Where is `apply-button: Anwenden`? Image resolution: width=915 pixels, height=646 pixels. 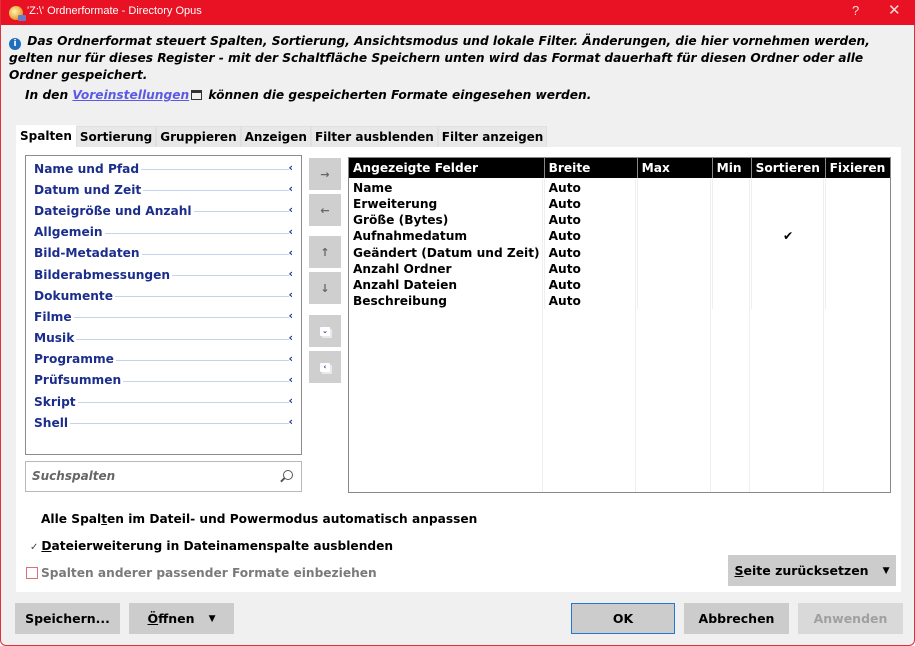 apply-button: Anwenden is located at coordinates (850, 618).